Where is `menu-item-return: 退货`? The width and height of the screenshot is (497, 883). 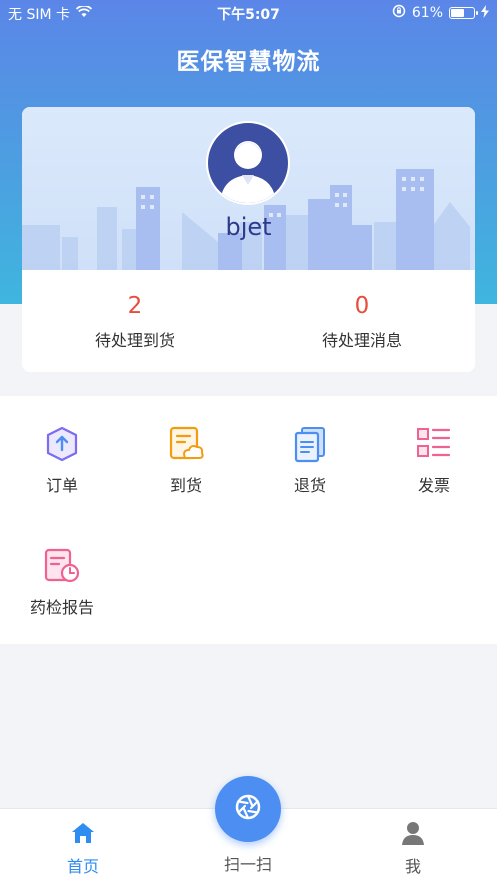 menu-item-return: 退货 is located at coordinates (310, 460).